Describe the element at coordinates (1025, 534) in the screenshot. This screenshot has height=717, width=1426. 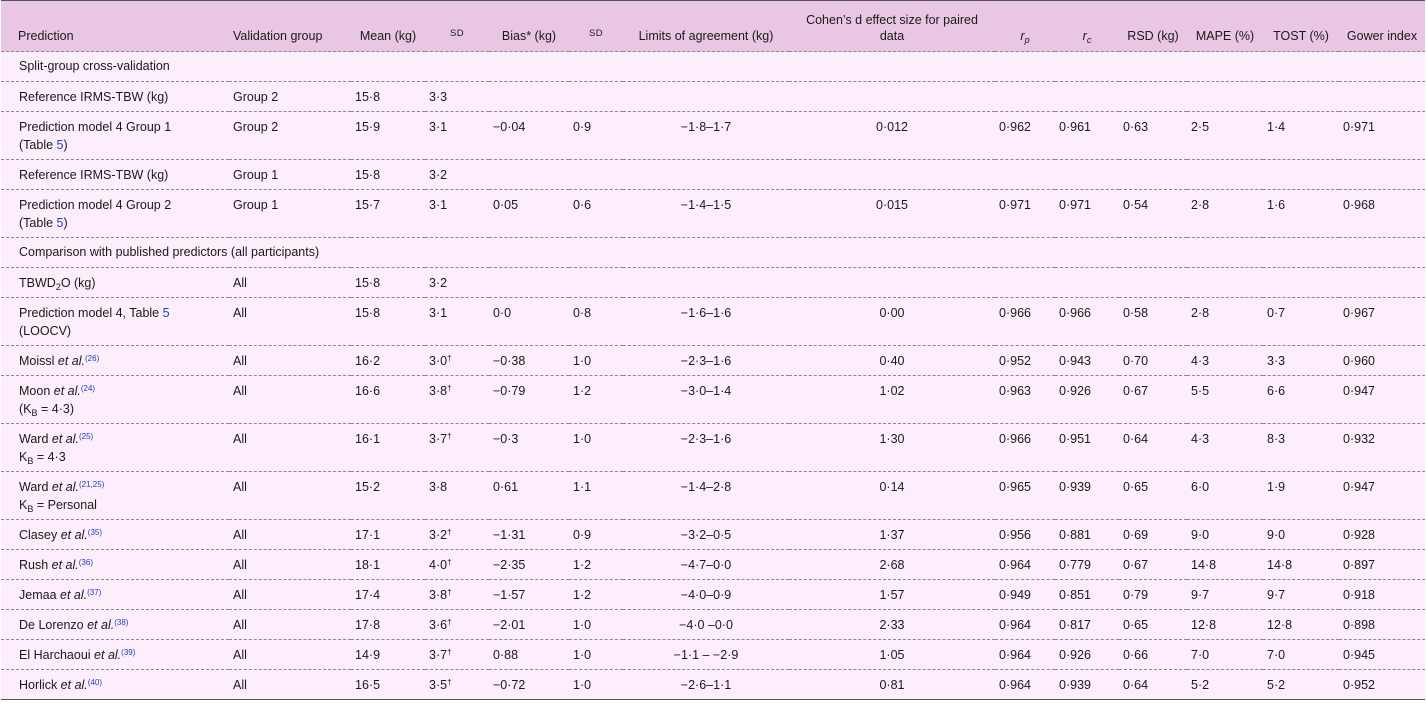
I see `cell-rp: 0·956` at that location.